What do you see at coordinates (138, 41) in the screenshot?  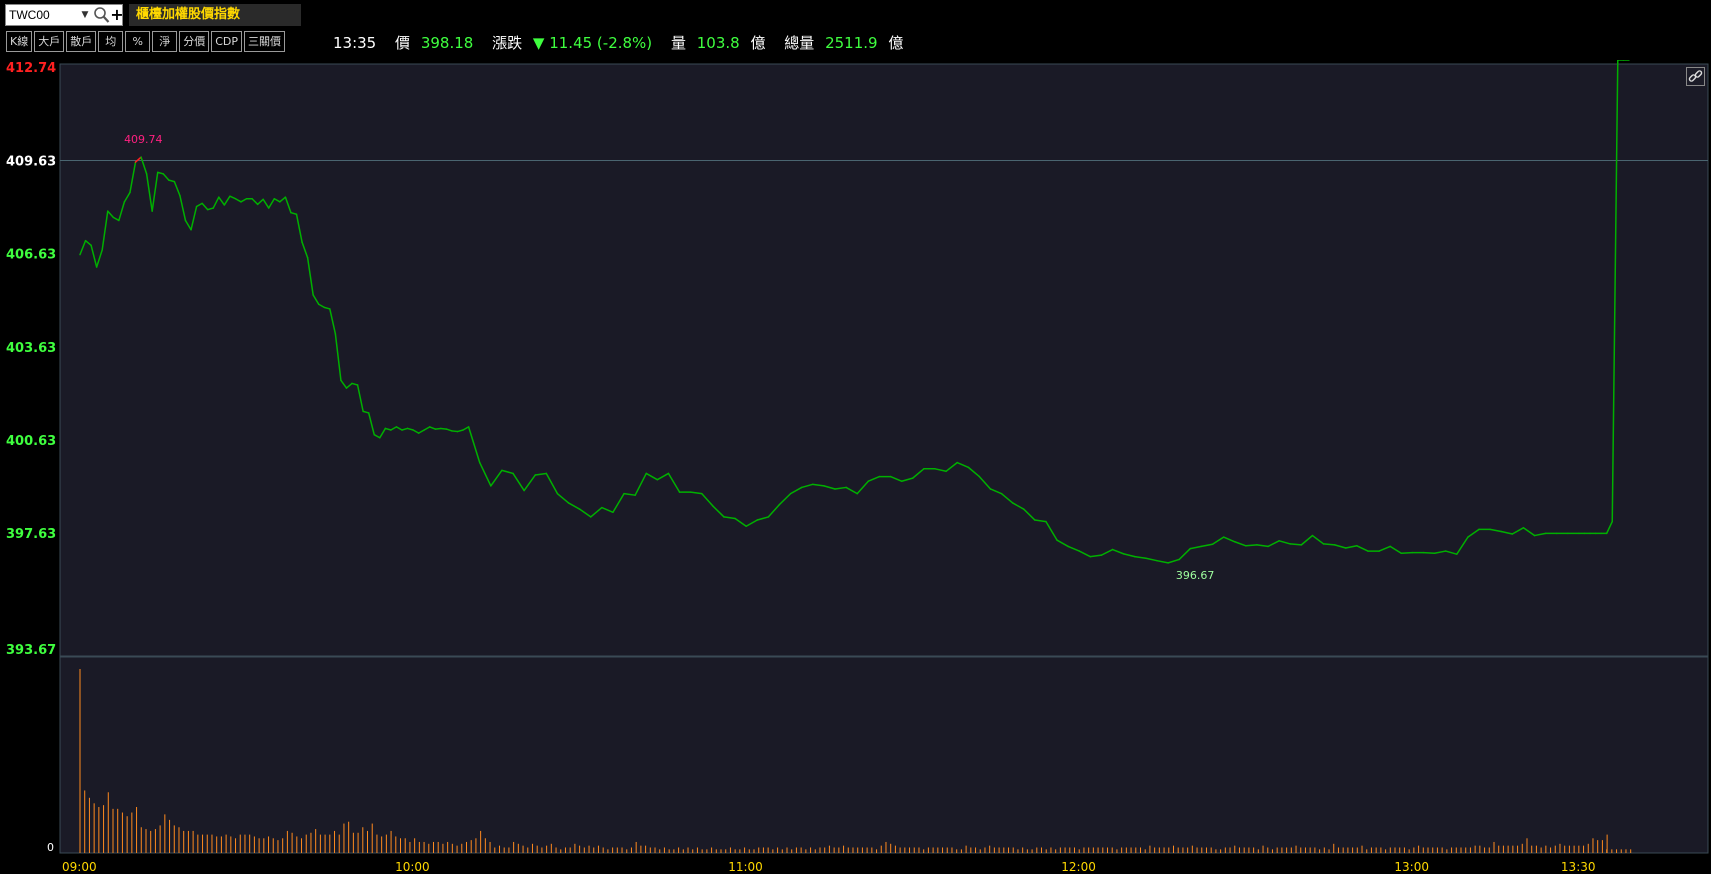 I see `percent-button: %` at bounding box center [138, 41].